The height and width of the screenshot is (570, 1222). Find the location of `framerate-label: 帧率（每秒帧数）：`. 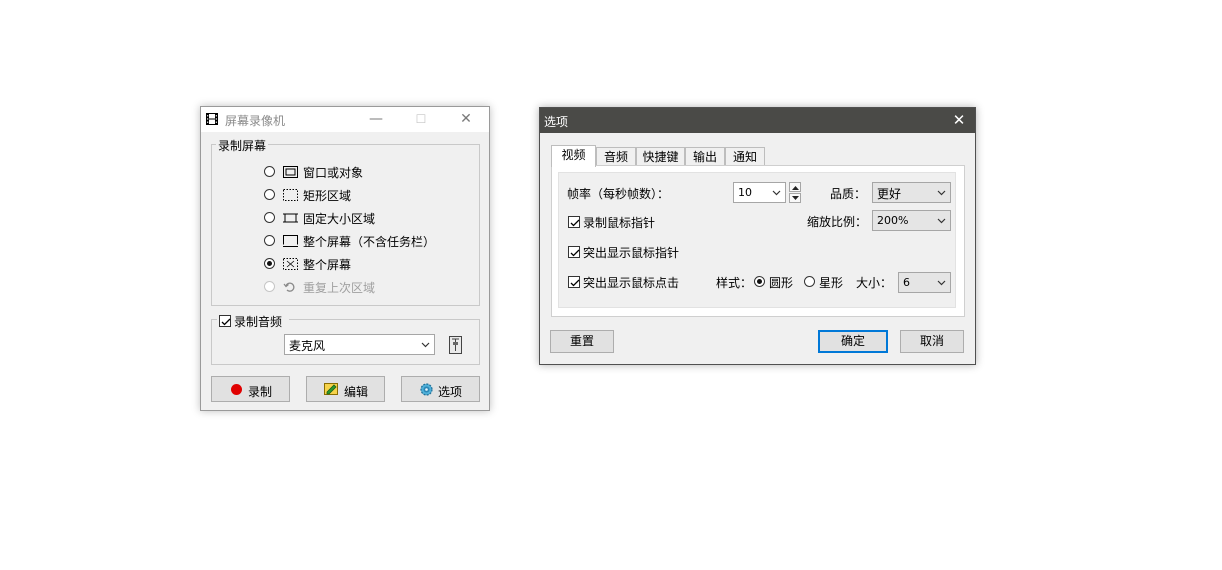

framerate-label: 帧率（每秒帧数）： is located at coordinates (618, 194).